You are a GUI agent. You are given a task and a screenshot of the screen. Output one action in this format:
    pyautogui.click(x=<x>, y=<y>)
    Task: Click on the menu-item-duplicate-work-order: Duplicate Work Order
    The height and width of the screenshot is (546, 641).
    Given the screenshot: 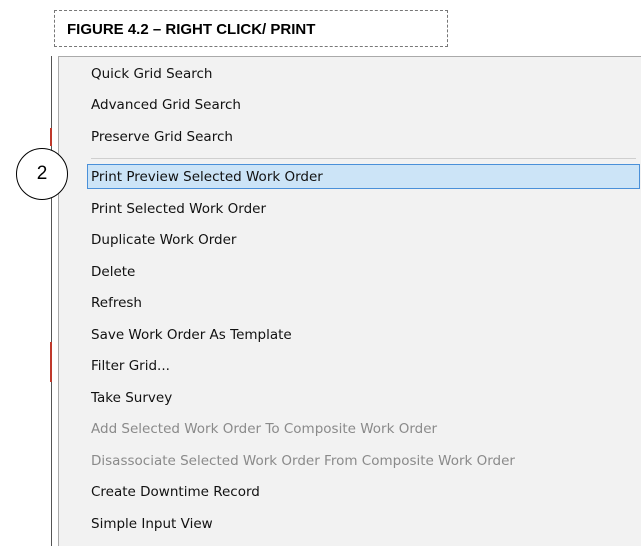 What is the action you would take?
    pyautogui.click(x=163, y=240)
    